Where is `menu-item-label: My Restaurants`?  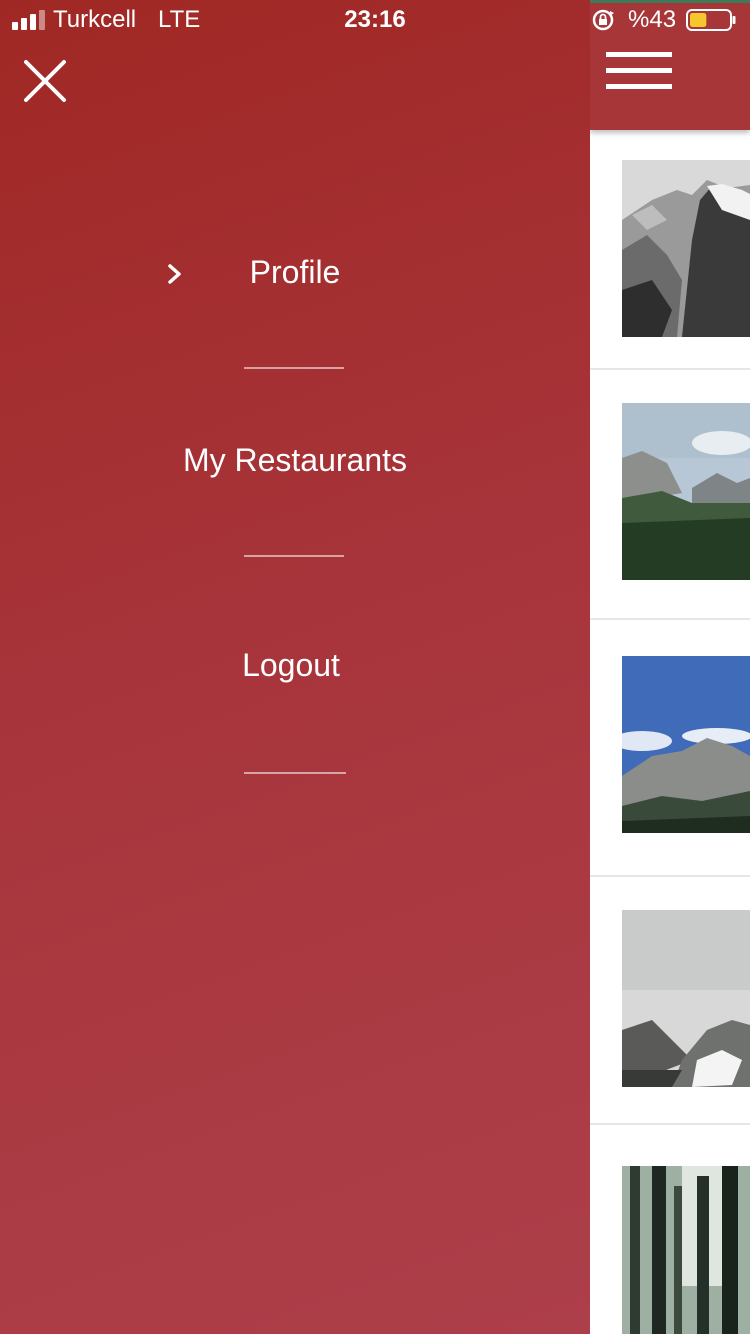 menu-item-label: My Restaurants is located at coordinates (295, 460).